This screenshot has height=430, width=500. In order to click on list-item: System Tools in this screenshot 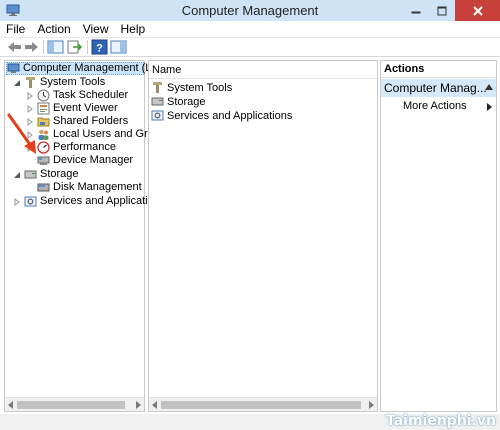, I will do `click(191, 87)`.